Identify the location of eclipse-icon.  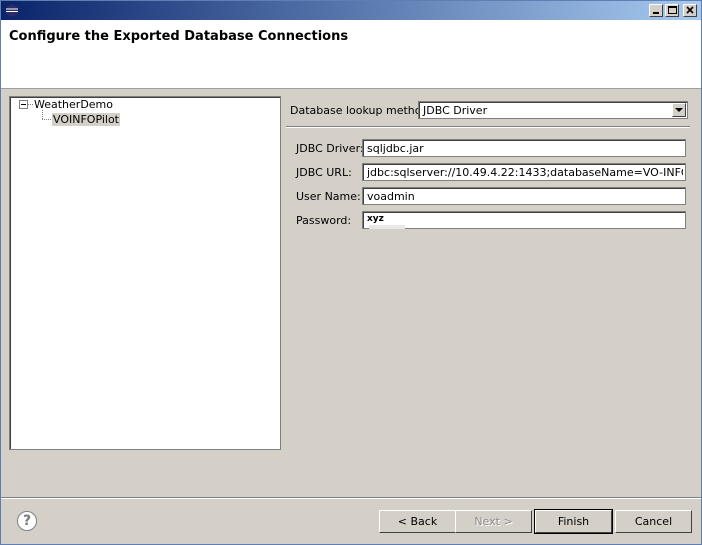
(12, 10).